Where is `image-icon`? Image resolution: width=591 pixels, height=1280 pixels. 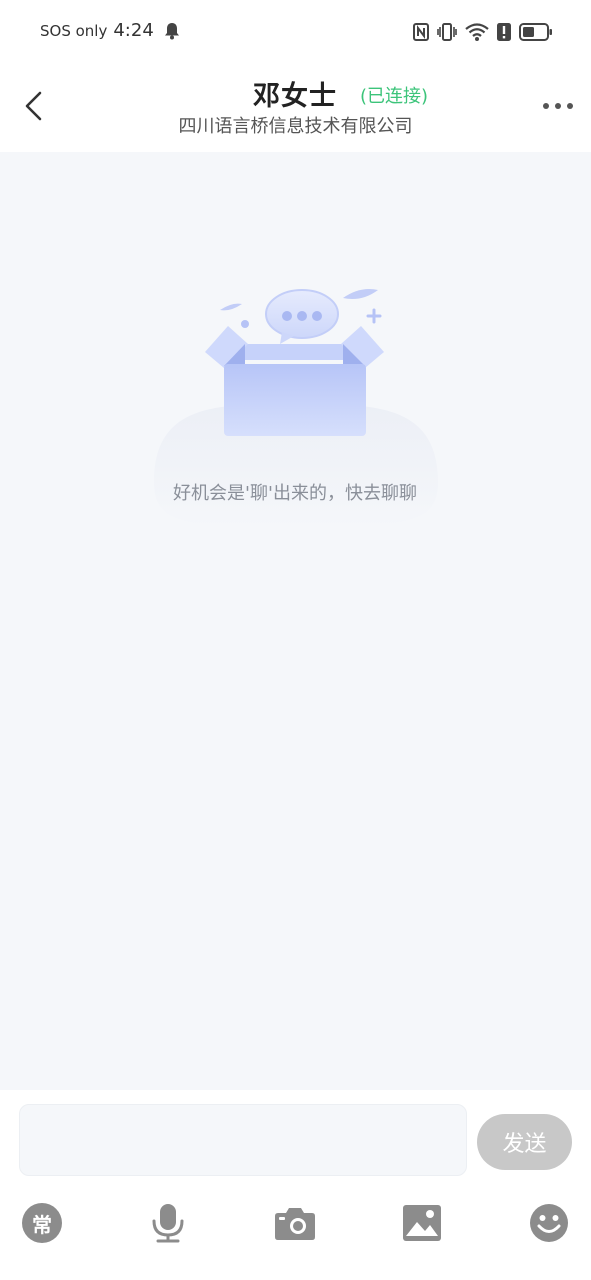 image-icon is located at coordinates (422, 1223).